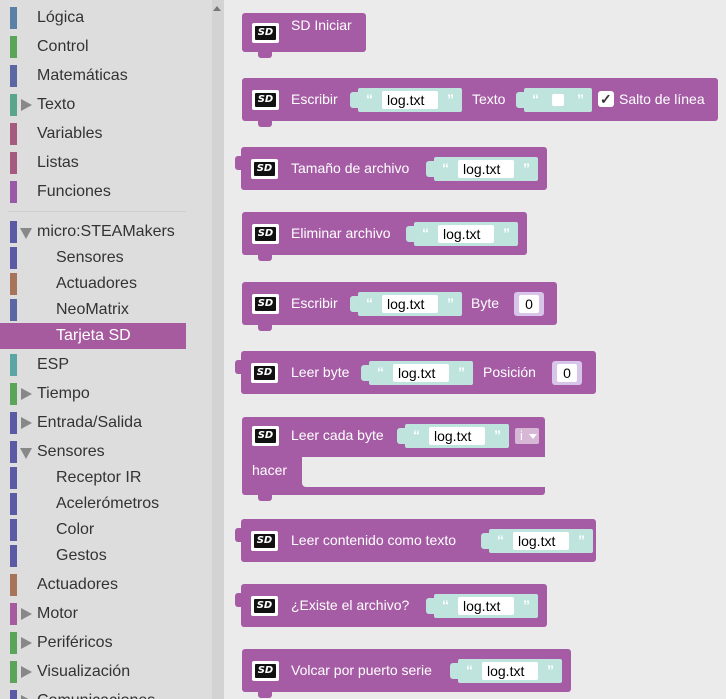 The width and height of the screenshot is (726, 699). What do you see at coordinates (93, 47) in the screenshot?
I see `category-control: Control` at bounding box center [93, 47].